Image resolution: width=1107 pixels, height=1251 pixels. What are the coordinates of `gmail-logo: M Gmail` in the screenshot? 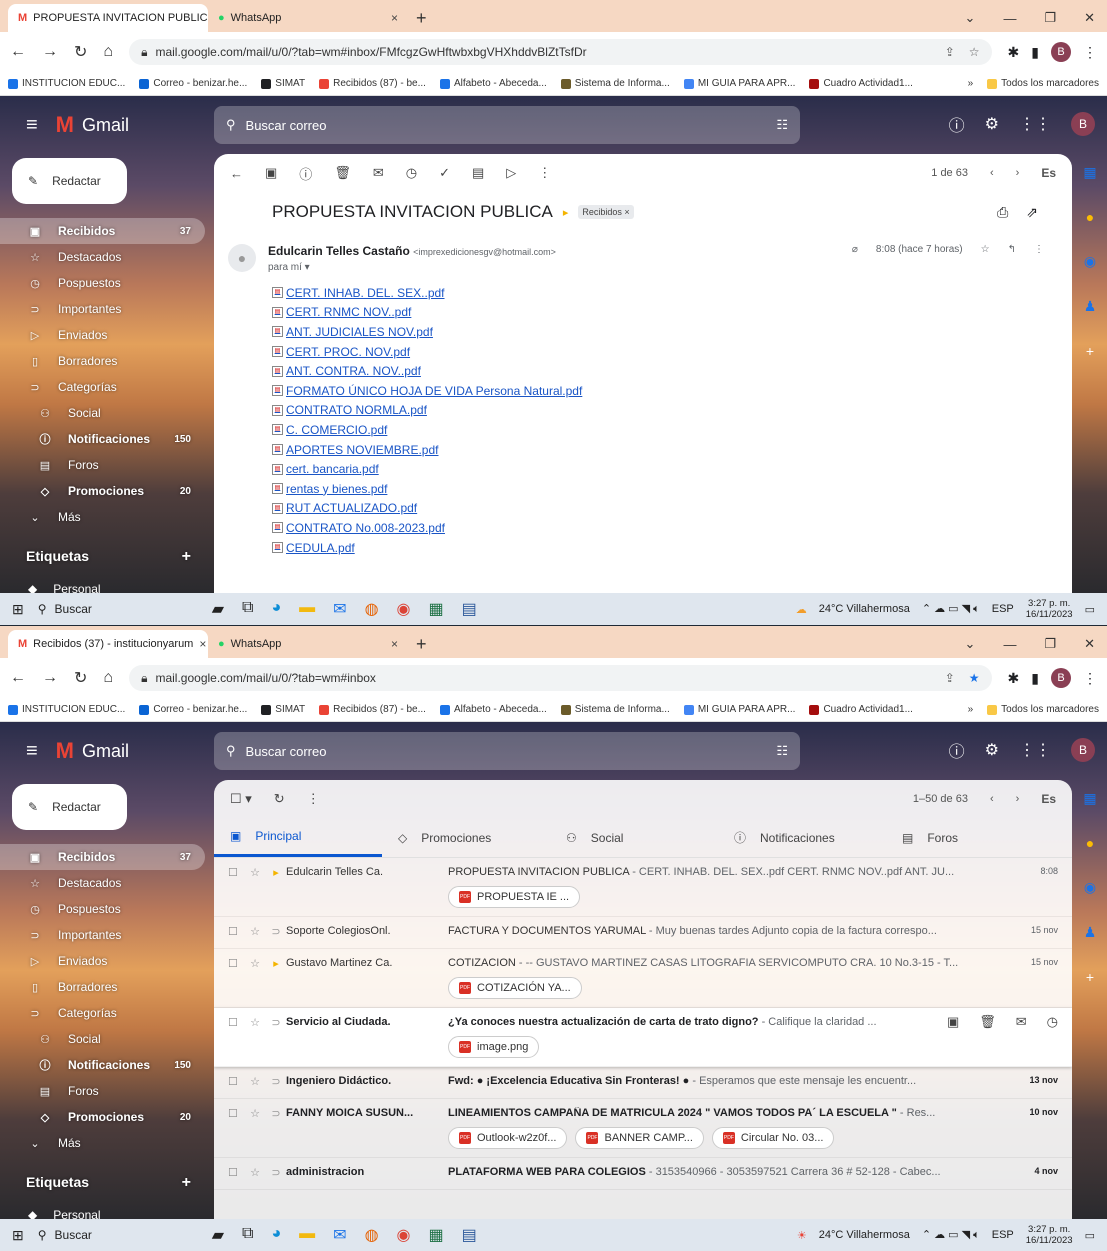 It's located at (92, 751).